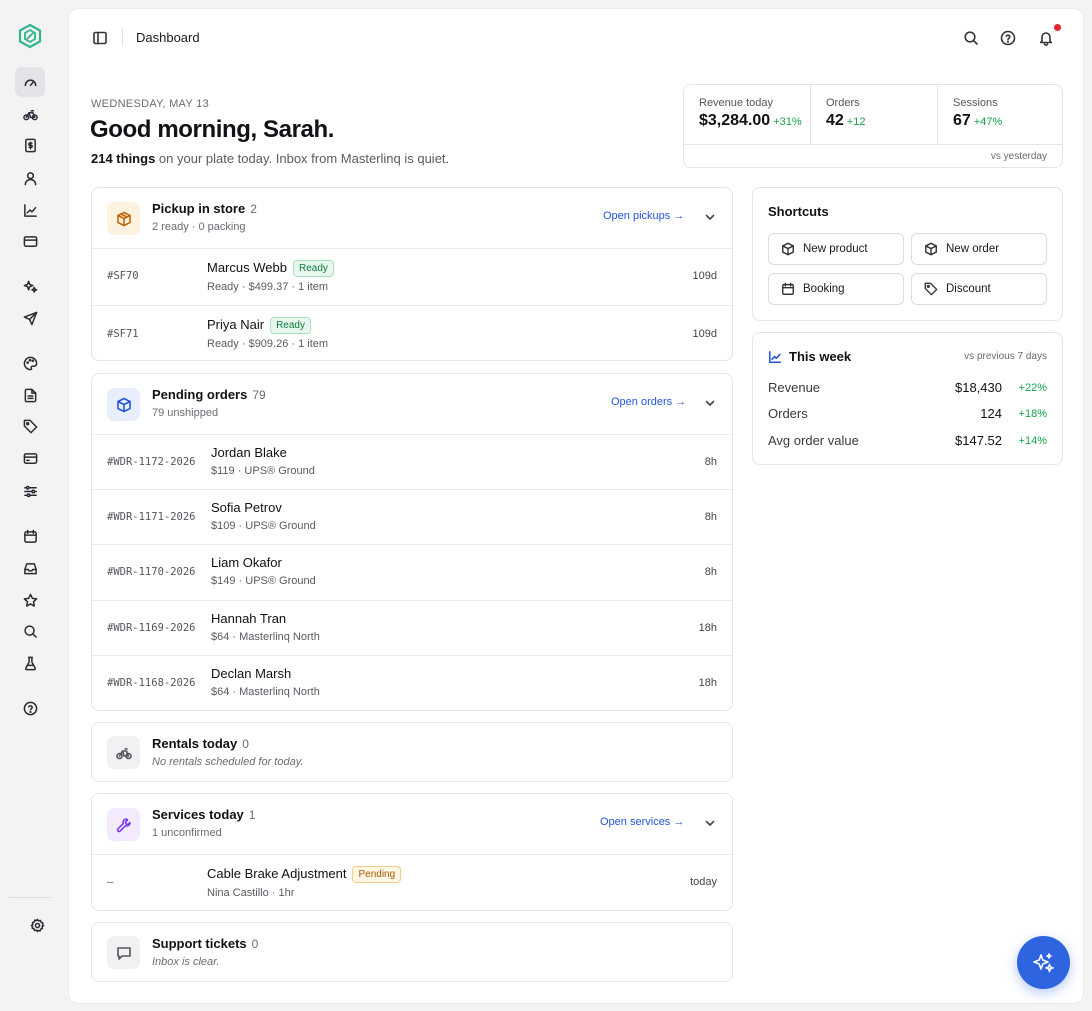 The width and height of the screenshot is (1092, 1011). What do you see at coordinates (123, 158) in the screenshot?
I see `task-count: 214 things` at bounding box center [123, 158].